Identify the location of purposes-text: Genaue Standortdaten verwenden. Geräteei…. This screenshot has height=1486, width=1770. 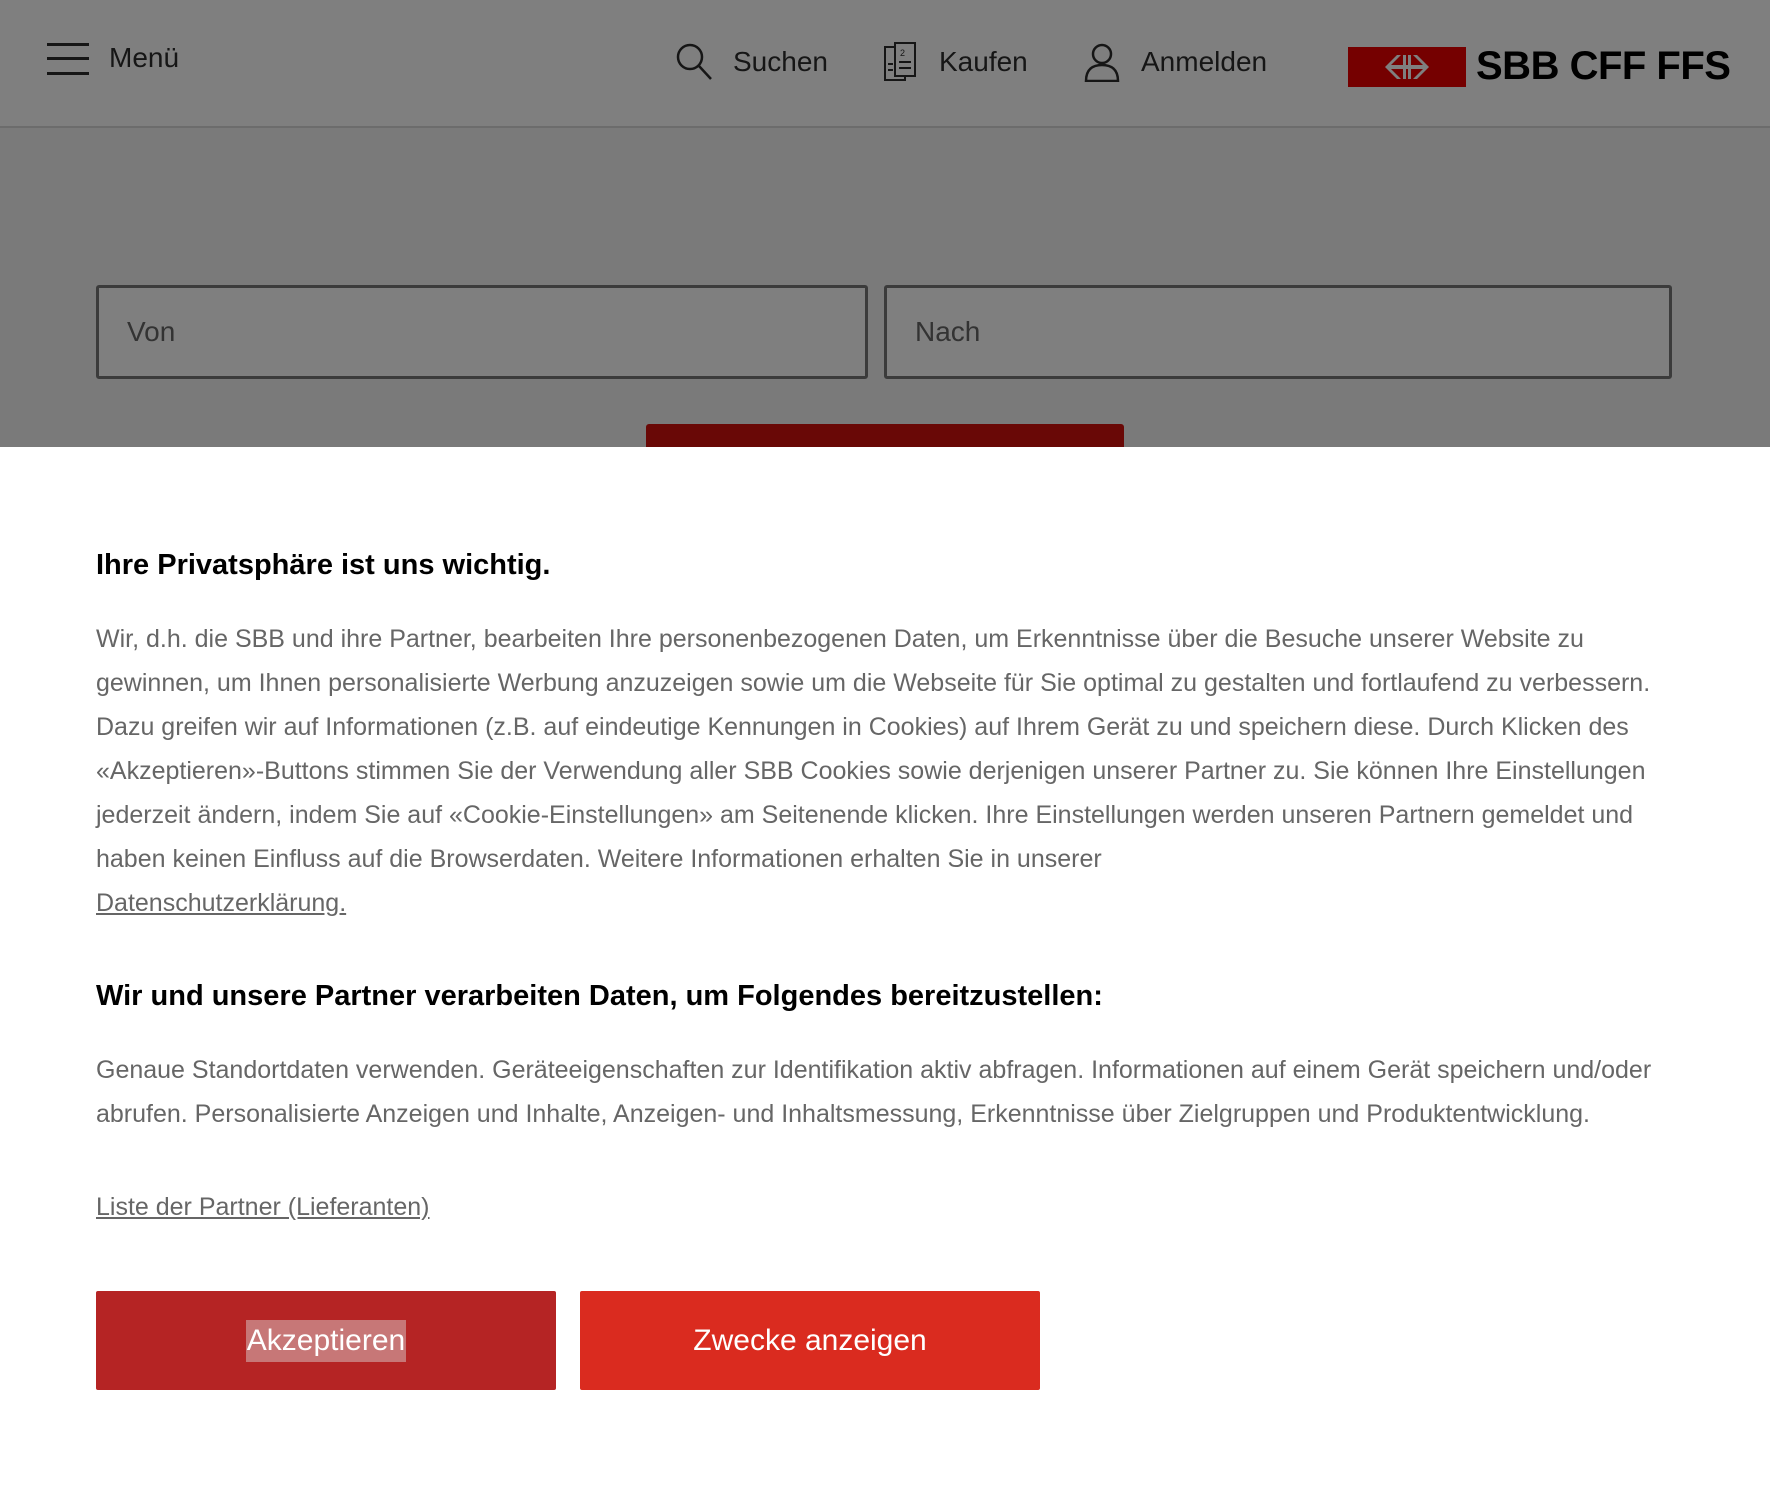
(874, 1092).